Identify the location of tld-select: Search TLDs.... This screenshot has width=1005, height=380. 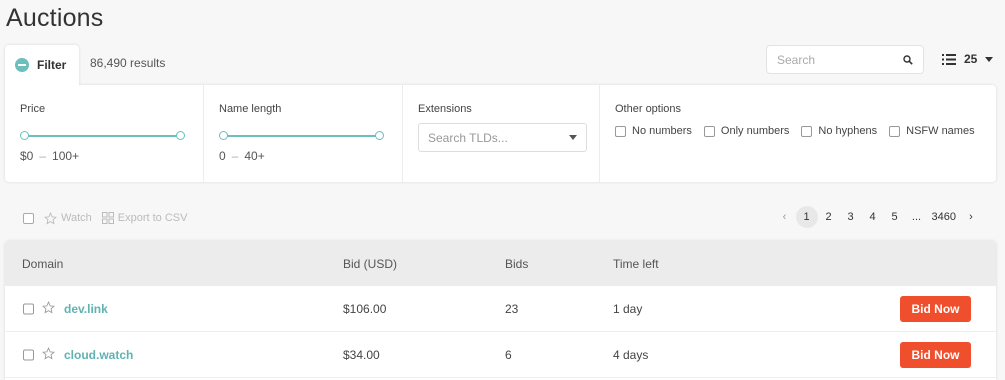
(502, 137).